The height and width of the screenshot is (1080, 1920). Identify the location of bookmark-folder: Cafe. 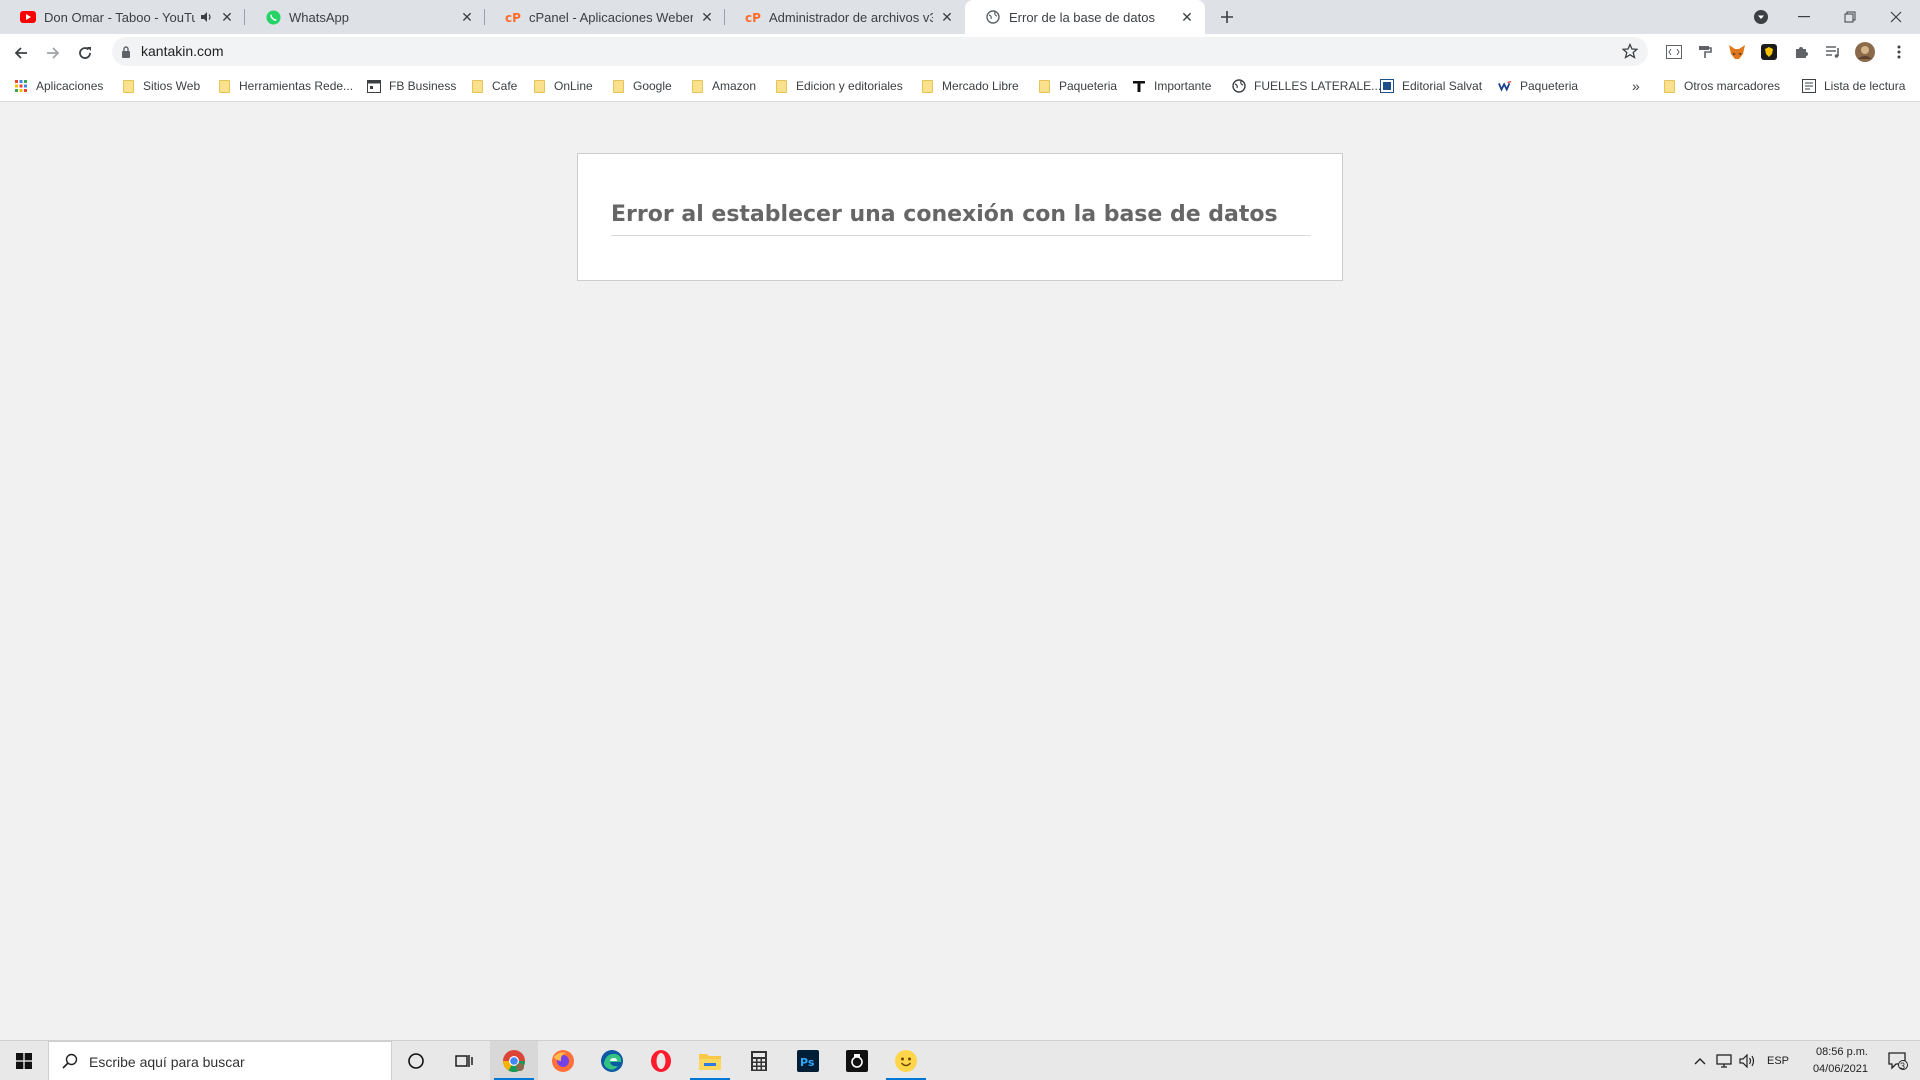
(493, 86).